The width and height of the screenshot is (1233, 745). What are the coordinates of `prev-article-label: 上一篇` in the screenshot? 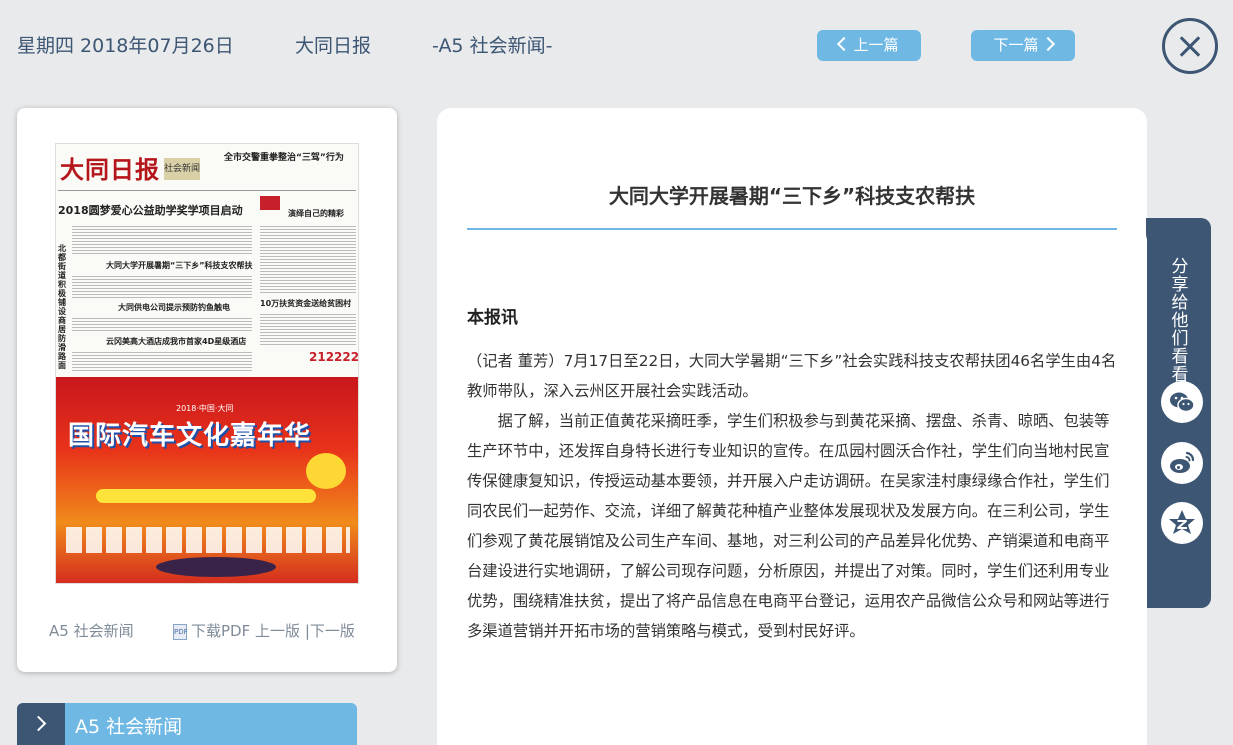 It's located at (876, 45).